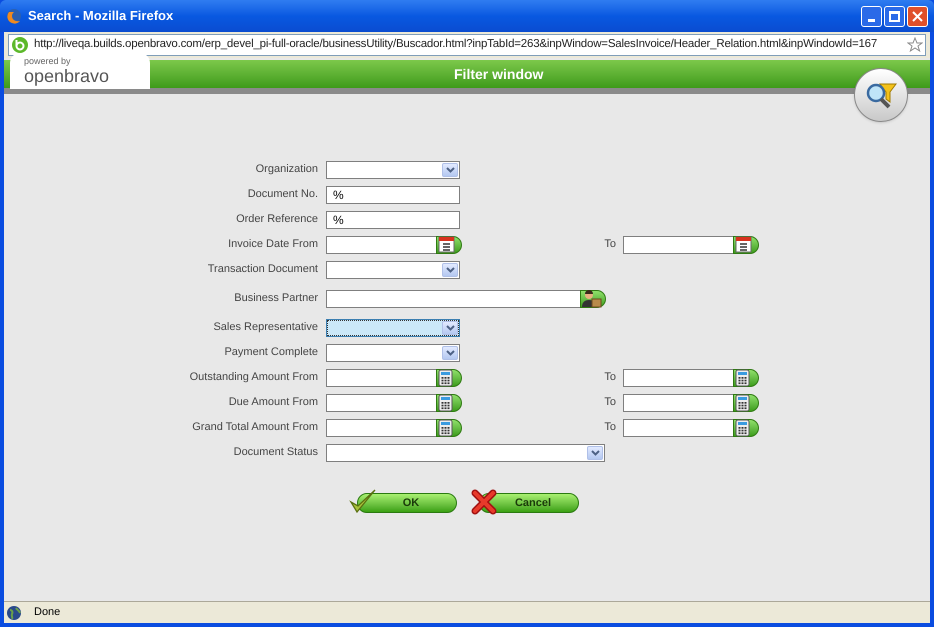  I want to click on field-label: Transaction Document, so click(263, 270).